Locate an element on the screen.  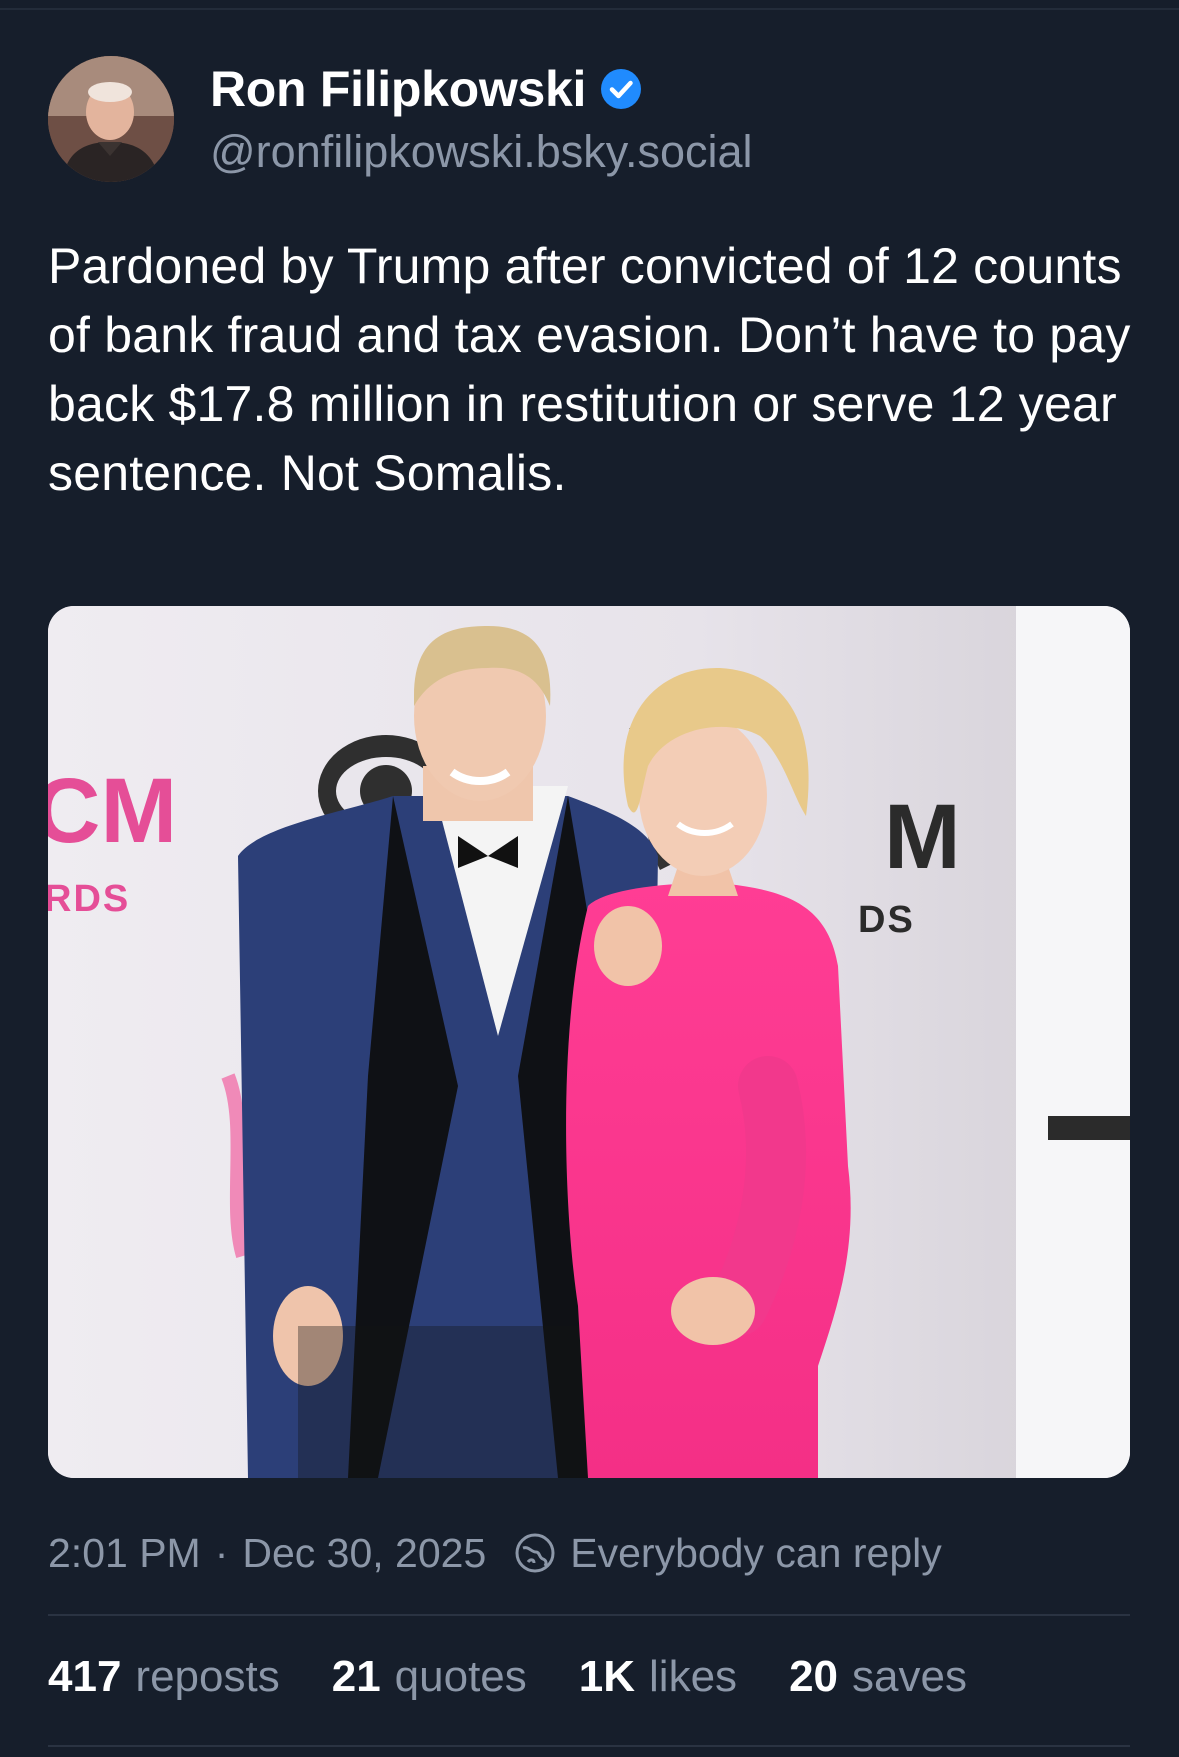
reply-setting: Everybody can reply is located at coordinates (755, 1553).